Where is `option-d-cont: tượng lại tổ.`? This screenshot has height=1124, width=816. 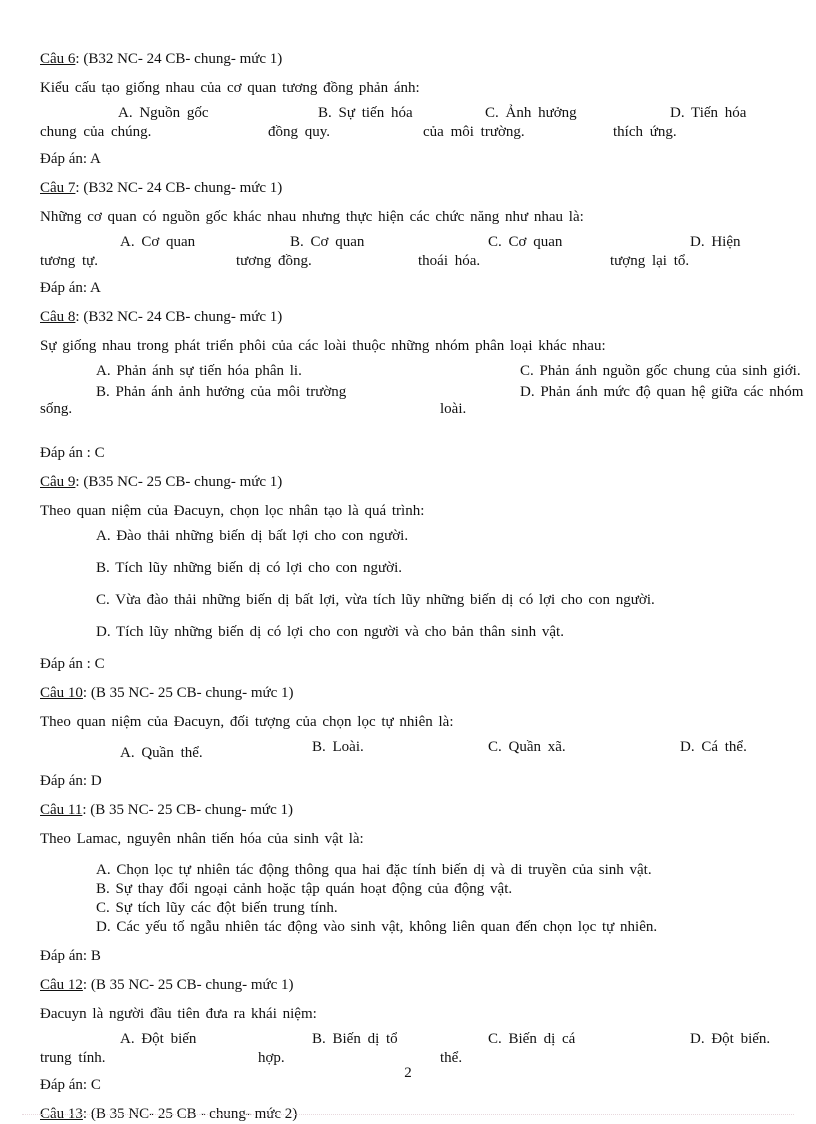
option-d-cont: tượng lại tổ. is located at coordinates (650, 261).